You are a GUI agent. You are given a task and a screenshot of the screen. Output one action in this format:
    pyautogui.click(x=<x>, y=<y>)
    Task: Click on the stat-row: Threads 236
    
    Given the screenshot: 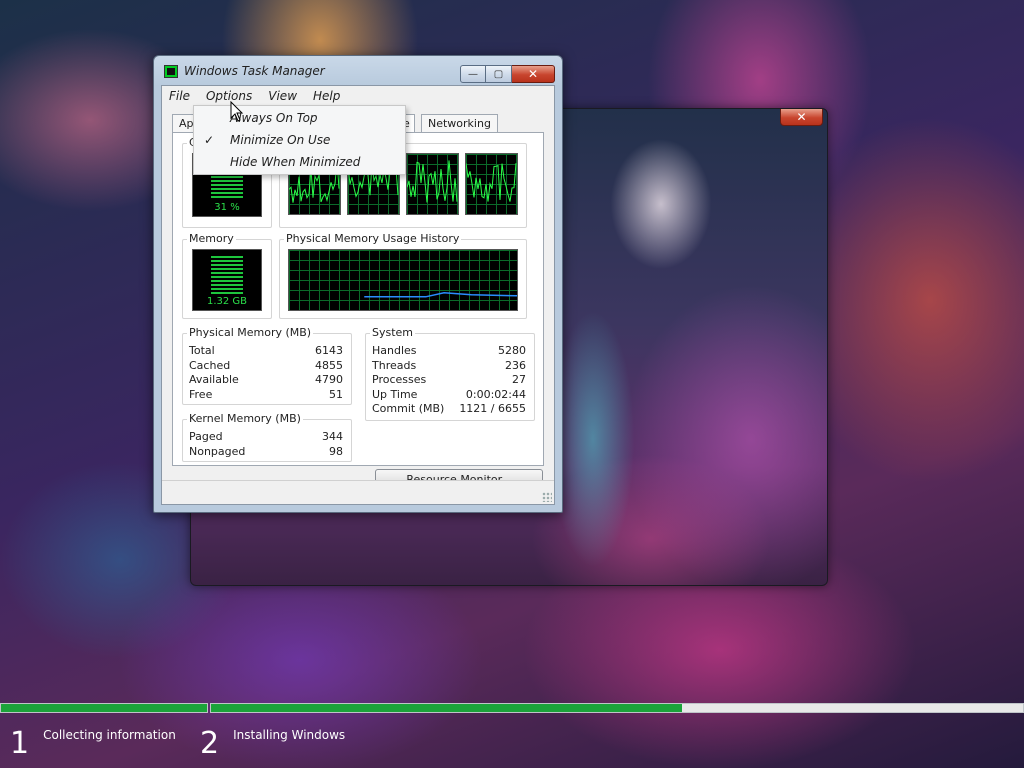 What is the action you would take?
    pyautogui.click(x=449, y=366)
    